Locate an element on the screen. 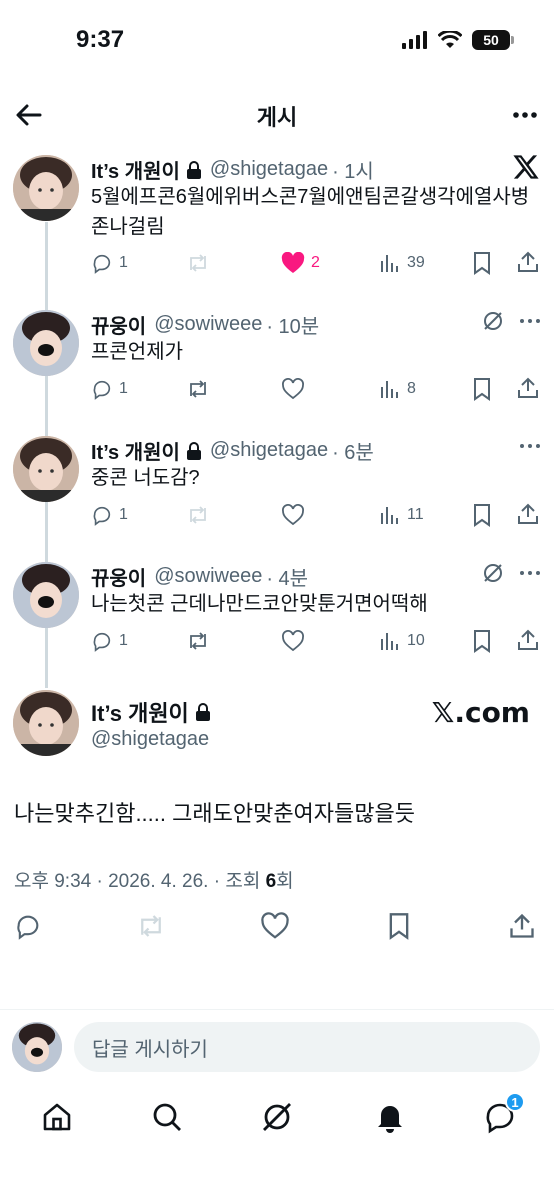 The height and width of the screenshot is (1200, 554). bottom-tab-bar: 1 is located at coordinates (277, 1120).